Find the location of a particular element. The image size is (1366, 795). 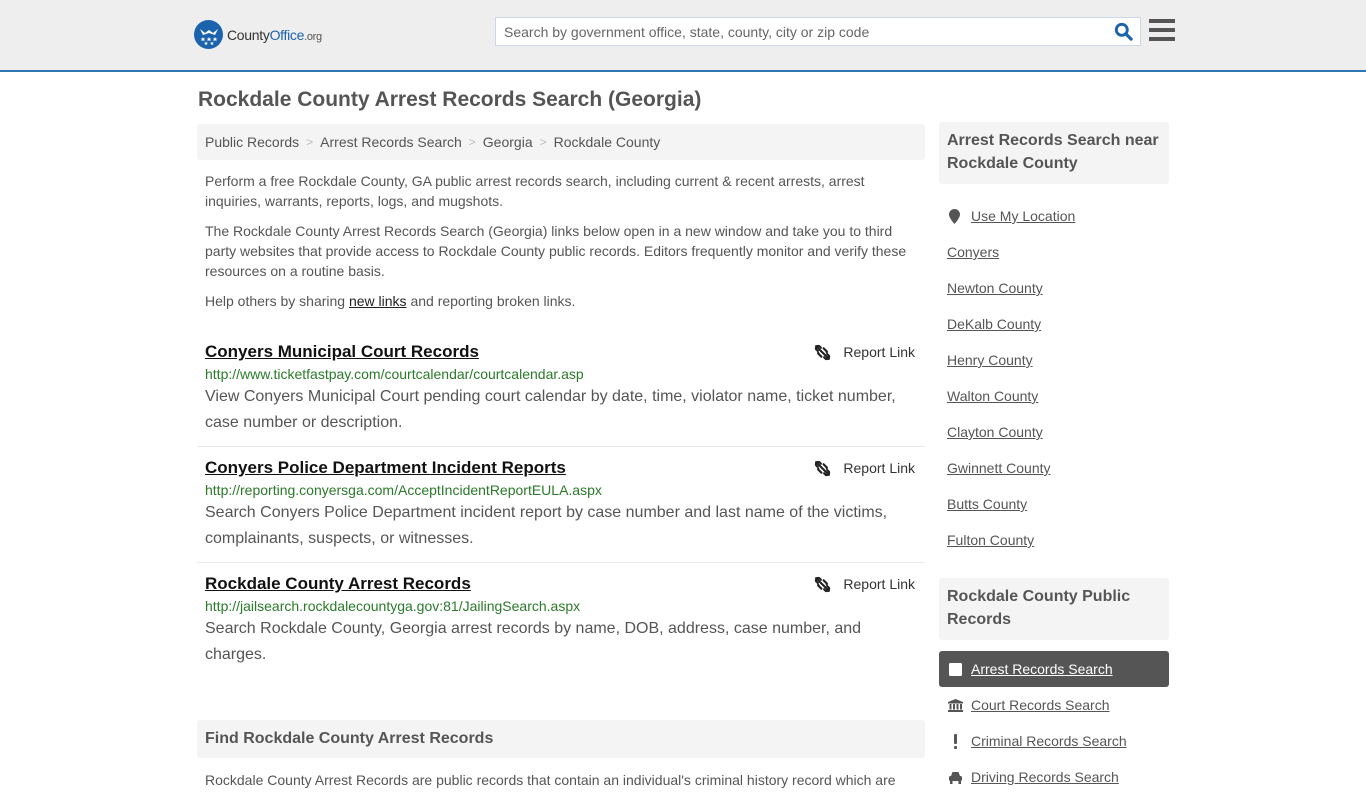

driving-records-search-link: Driving Records Search is located at coordinates (1045, 777).